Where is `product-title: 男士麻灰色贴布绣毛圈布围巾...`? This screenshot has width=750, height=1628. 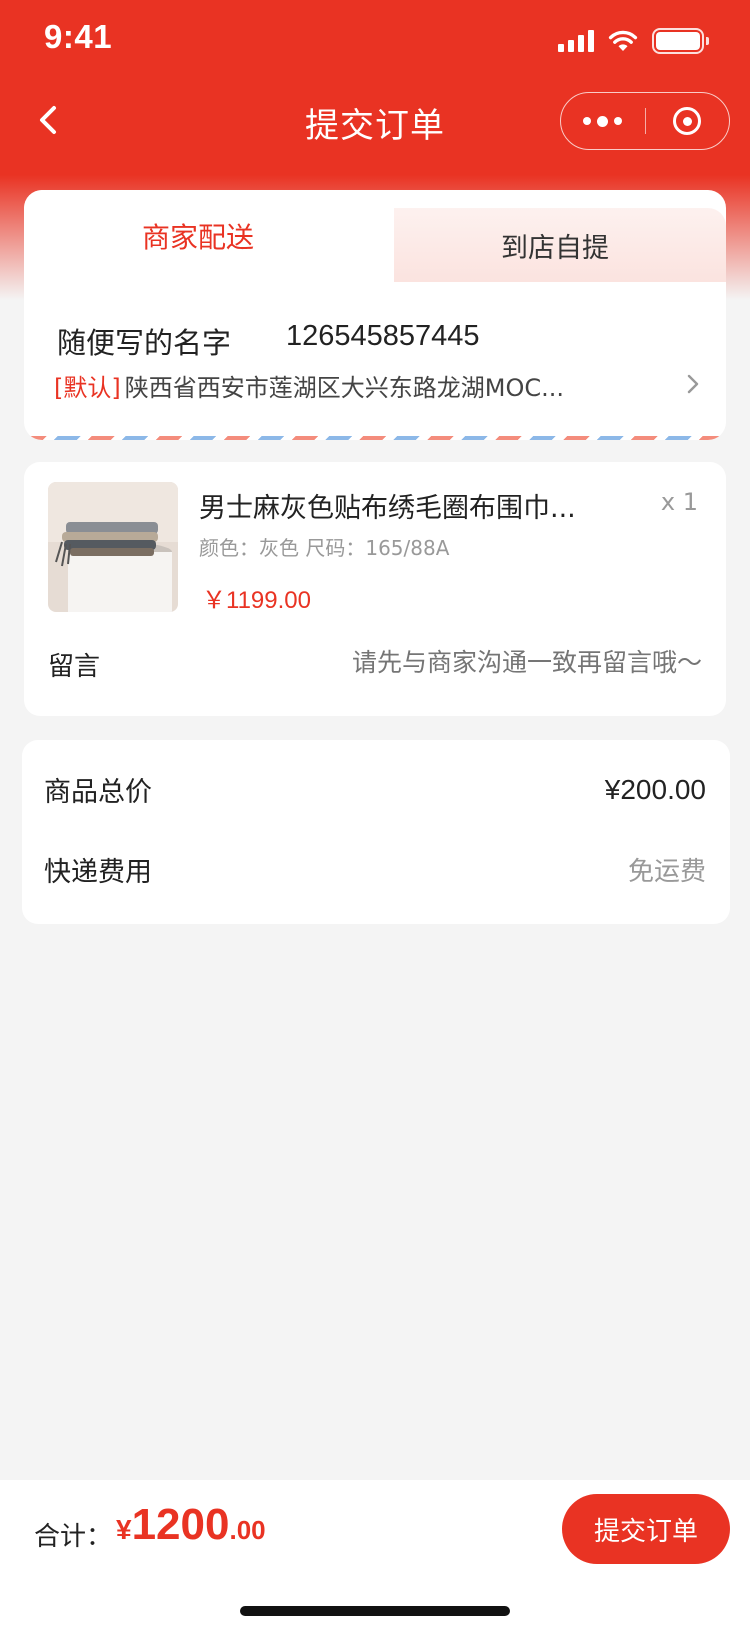
product-title: 男士麻灰色贴布绣毛圈布围巾... is located at coordinates (387, 508).